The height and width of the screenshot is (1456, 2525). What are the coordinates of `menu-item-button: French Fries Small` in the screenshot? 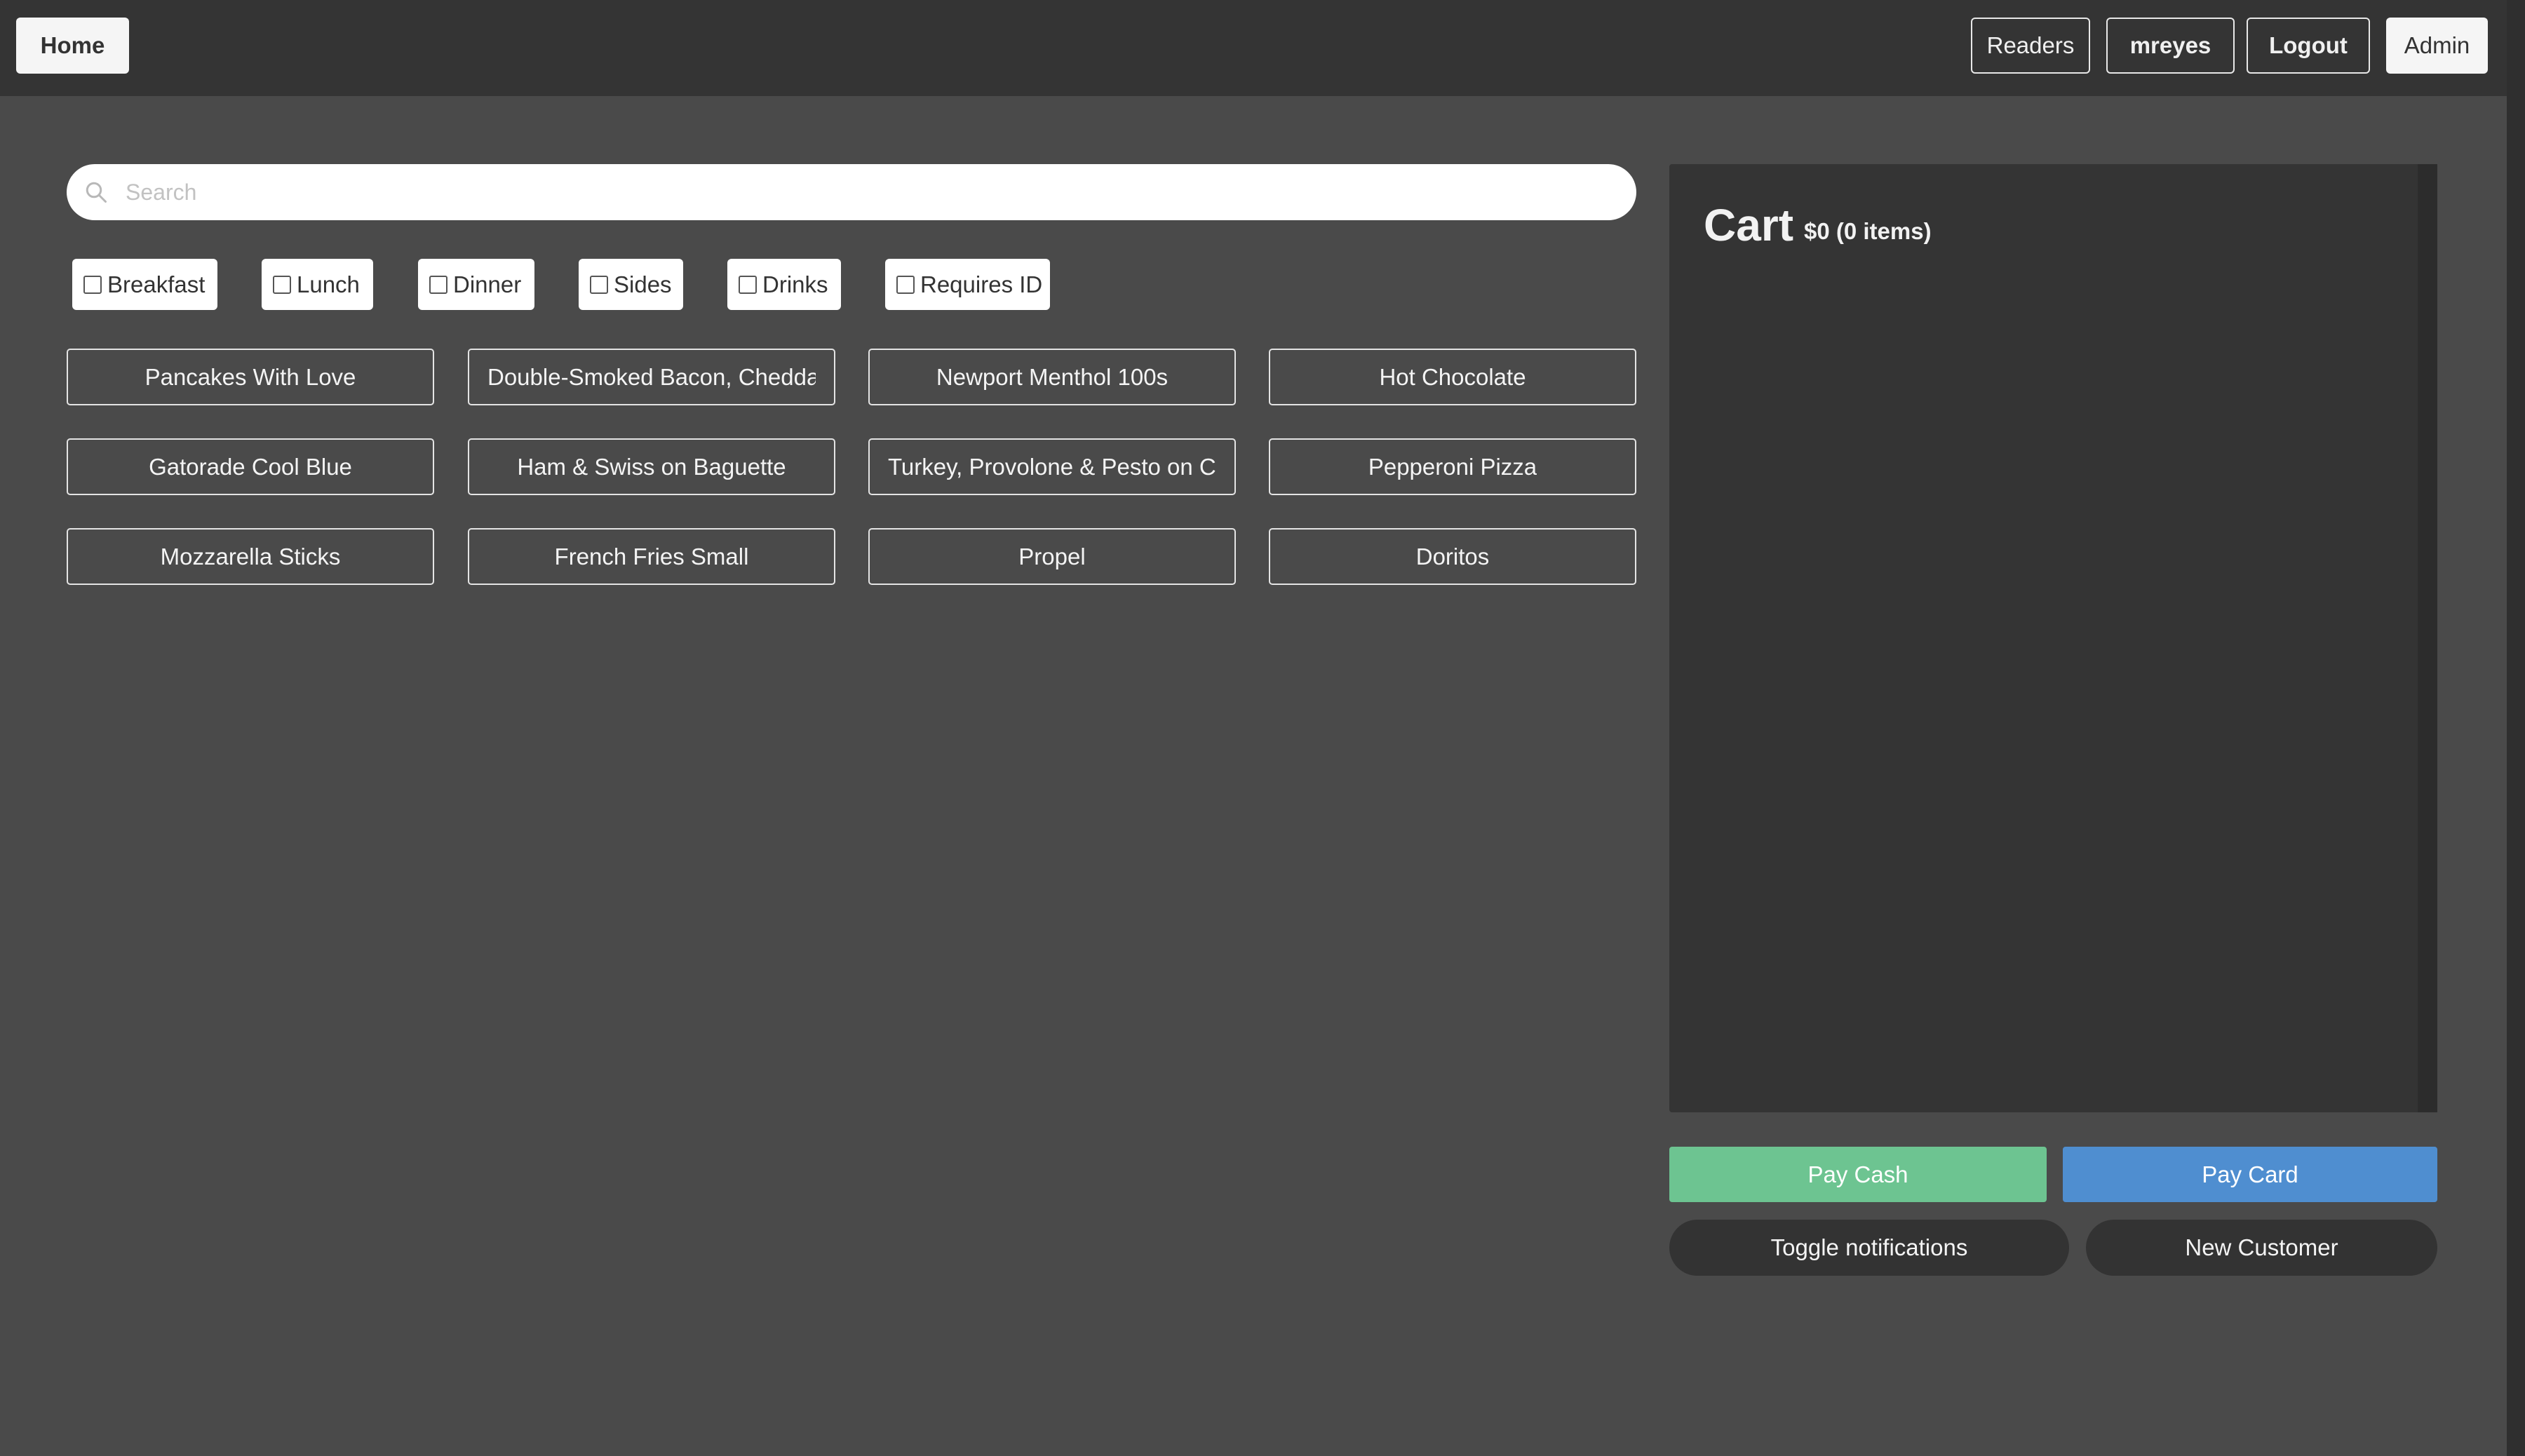 It's located at (651, 556).